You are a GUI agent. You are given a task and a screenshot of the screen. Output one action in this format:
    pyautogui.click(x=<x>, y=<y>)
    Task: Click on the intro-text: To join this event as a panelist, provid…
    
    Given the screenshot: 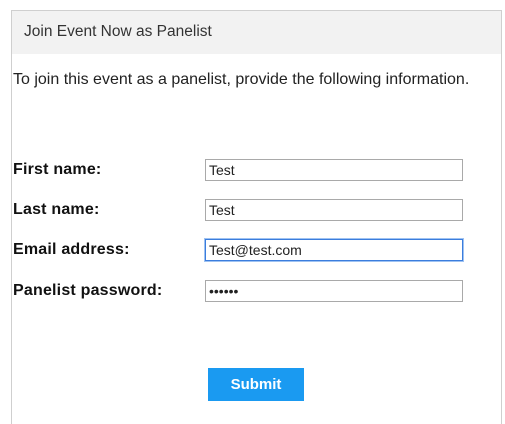 What is the action you would take?
    pyautogui.click(x=241, y=79)
    